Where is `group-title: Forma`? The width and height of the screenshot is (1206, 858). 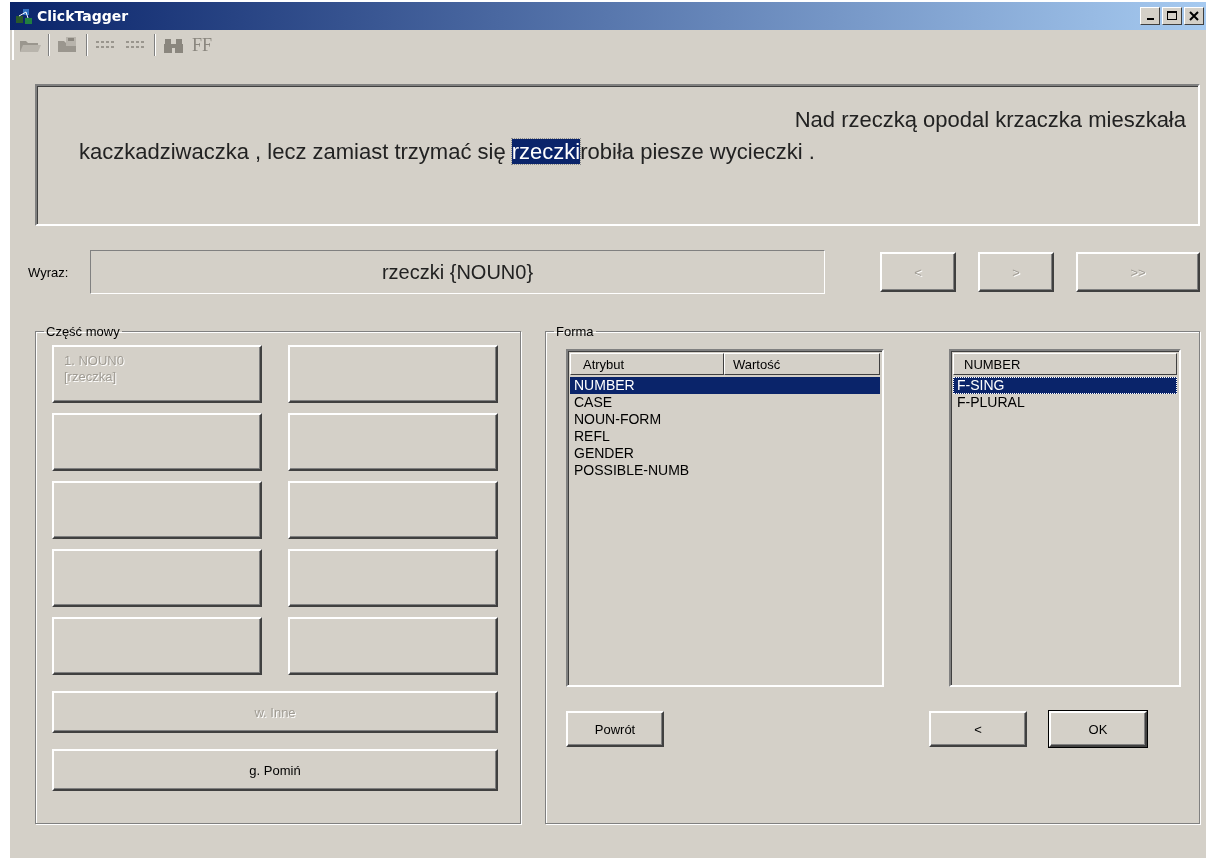
group-title: Forma is located at coordinates (575, 331).